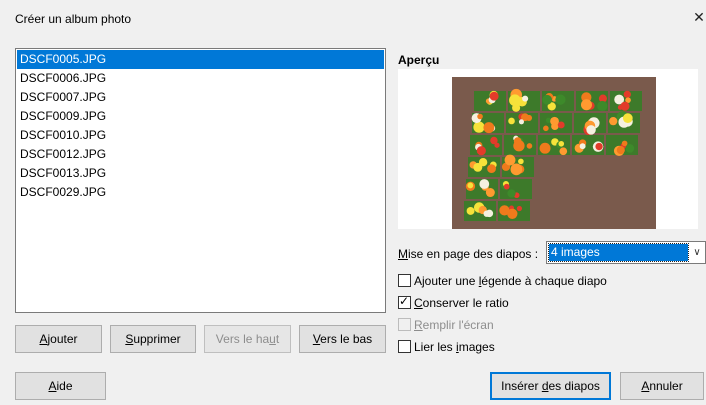 Image resolution: width=706 pixels, height=405 pixels. I want to click on fill-screen-checkbox-row: Remplir l'écran, so click(446, 326).